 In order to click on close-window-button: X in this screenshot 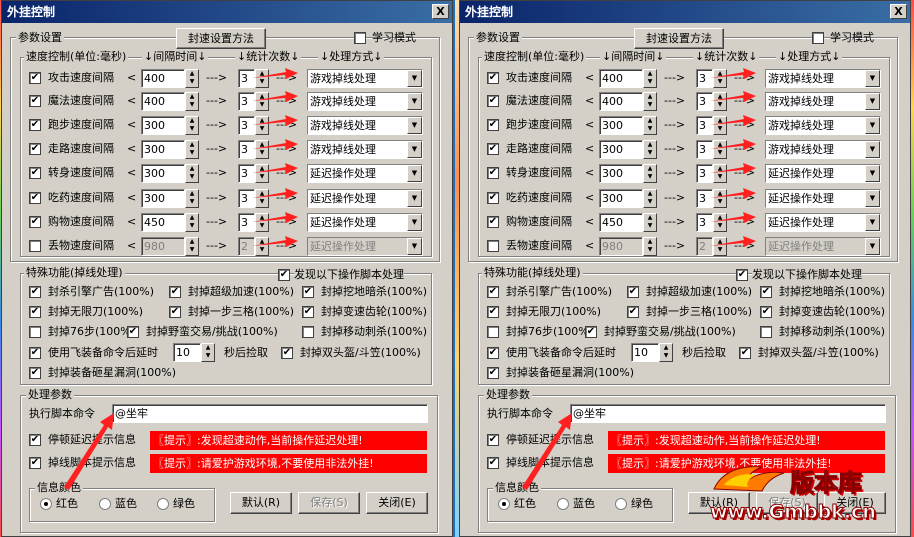, I will do `click(440, 11)`.